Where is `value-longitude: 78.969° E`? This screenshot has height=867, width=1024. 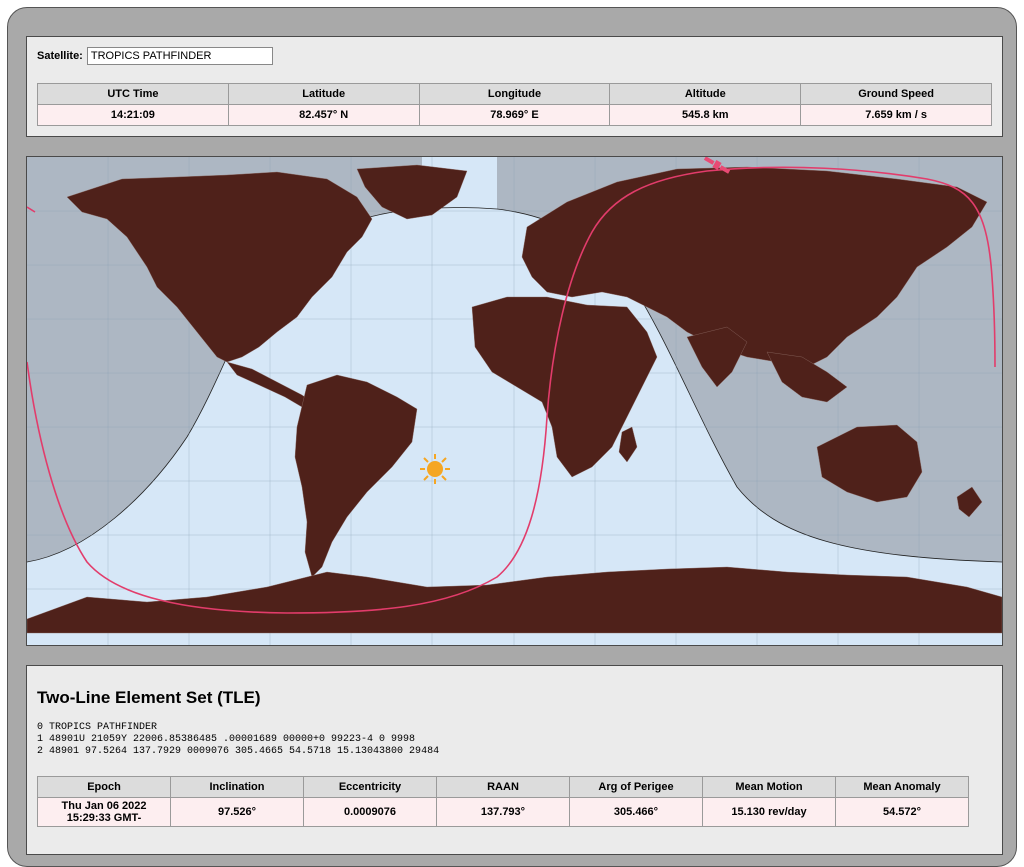
value-longitude: 78.969° E is located at coordinates (514, 115).